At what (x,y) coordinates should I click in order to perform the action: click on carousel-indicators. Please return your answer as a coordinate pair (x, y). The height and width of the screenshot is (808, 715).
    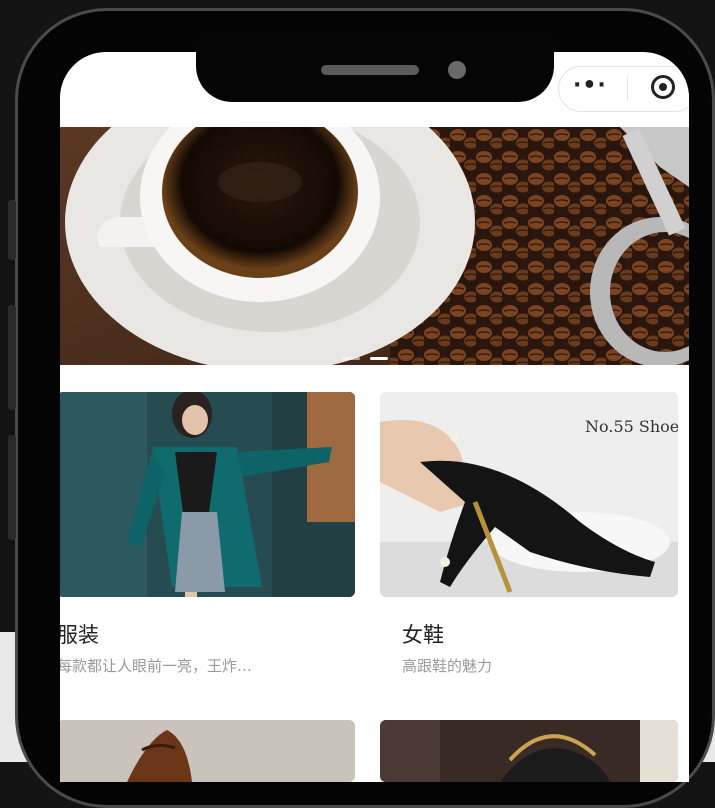
    Looking at the image, I should click on (370, 354).